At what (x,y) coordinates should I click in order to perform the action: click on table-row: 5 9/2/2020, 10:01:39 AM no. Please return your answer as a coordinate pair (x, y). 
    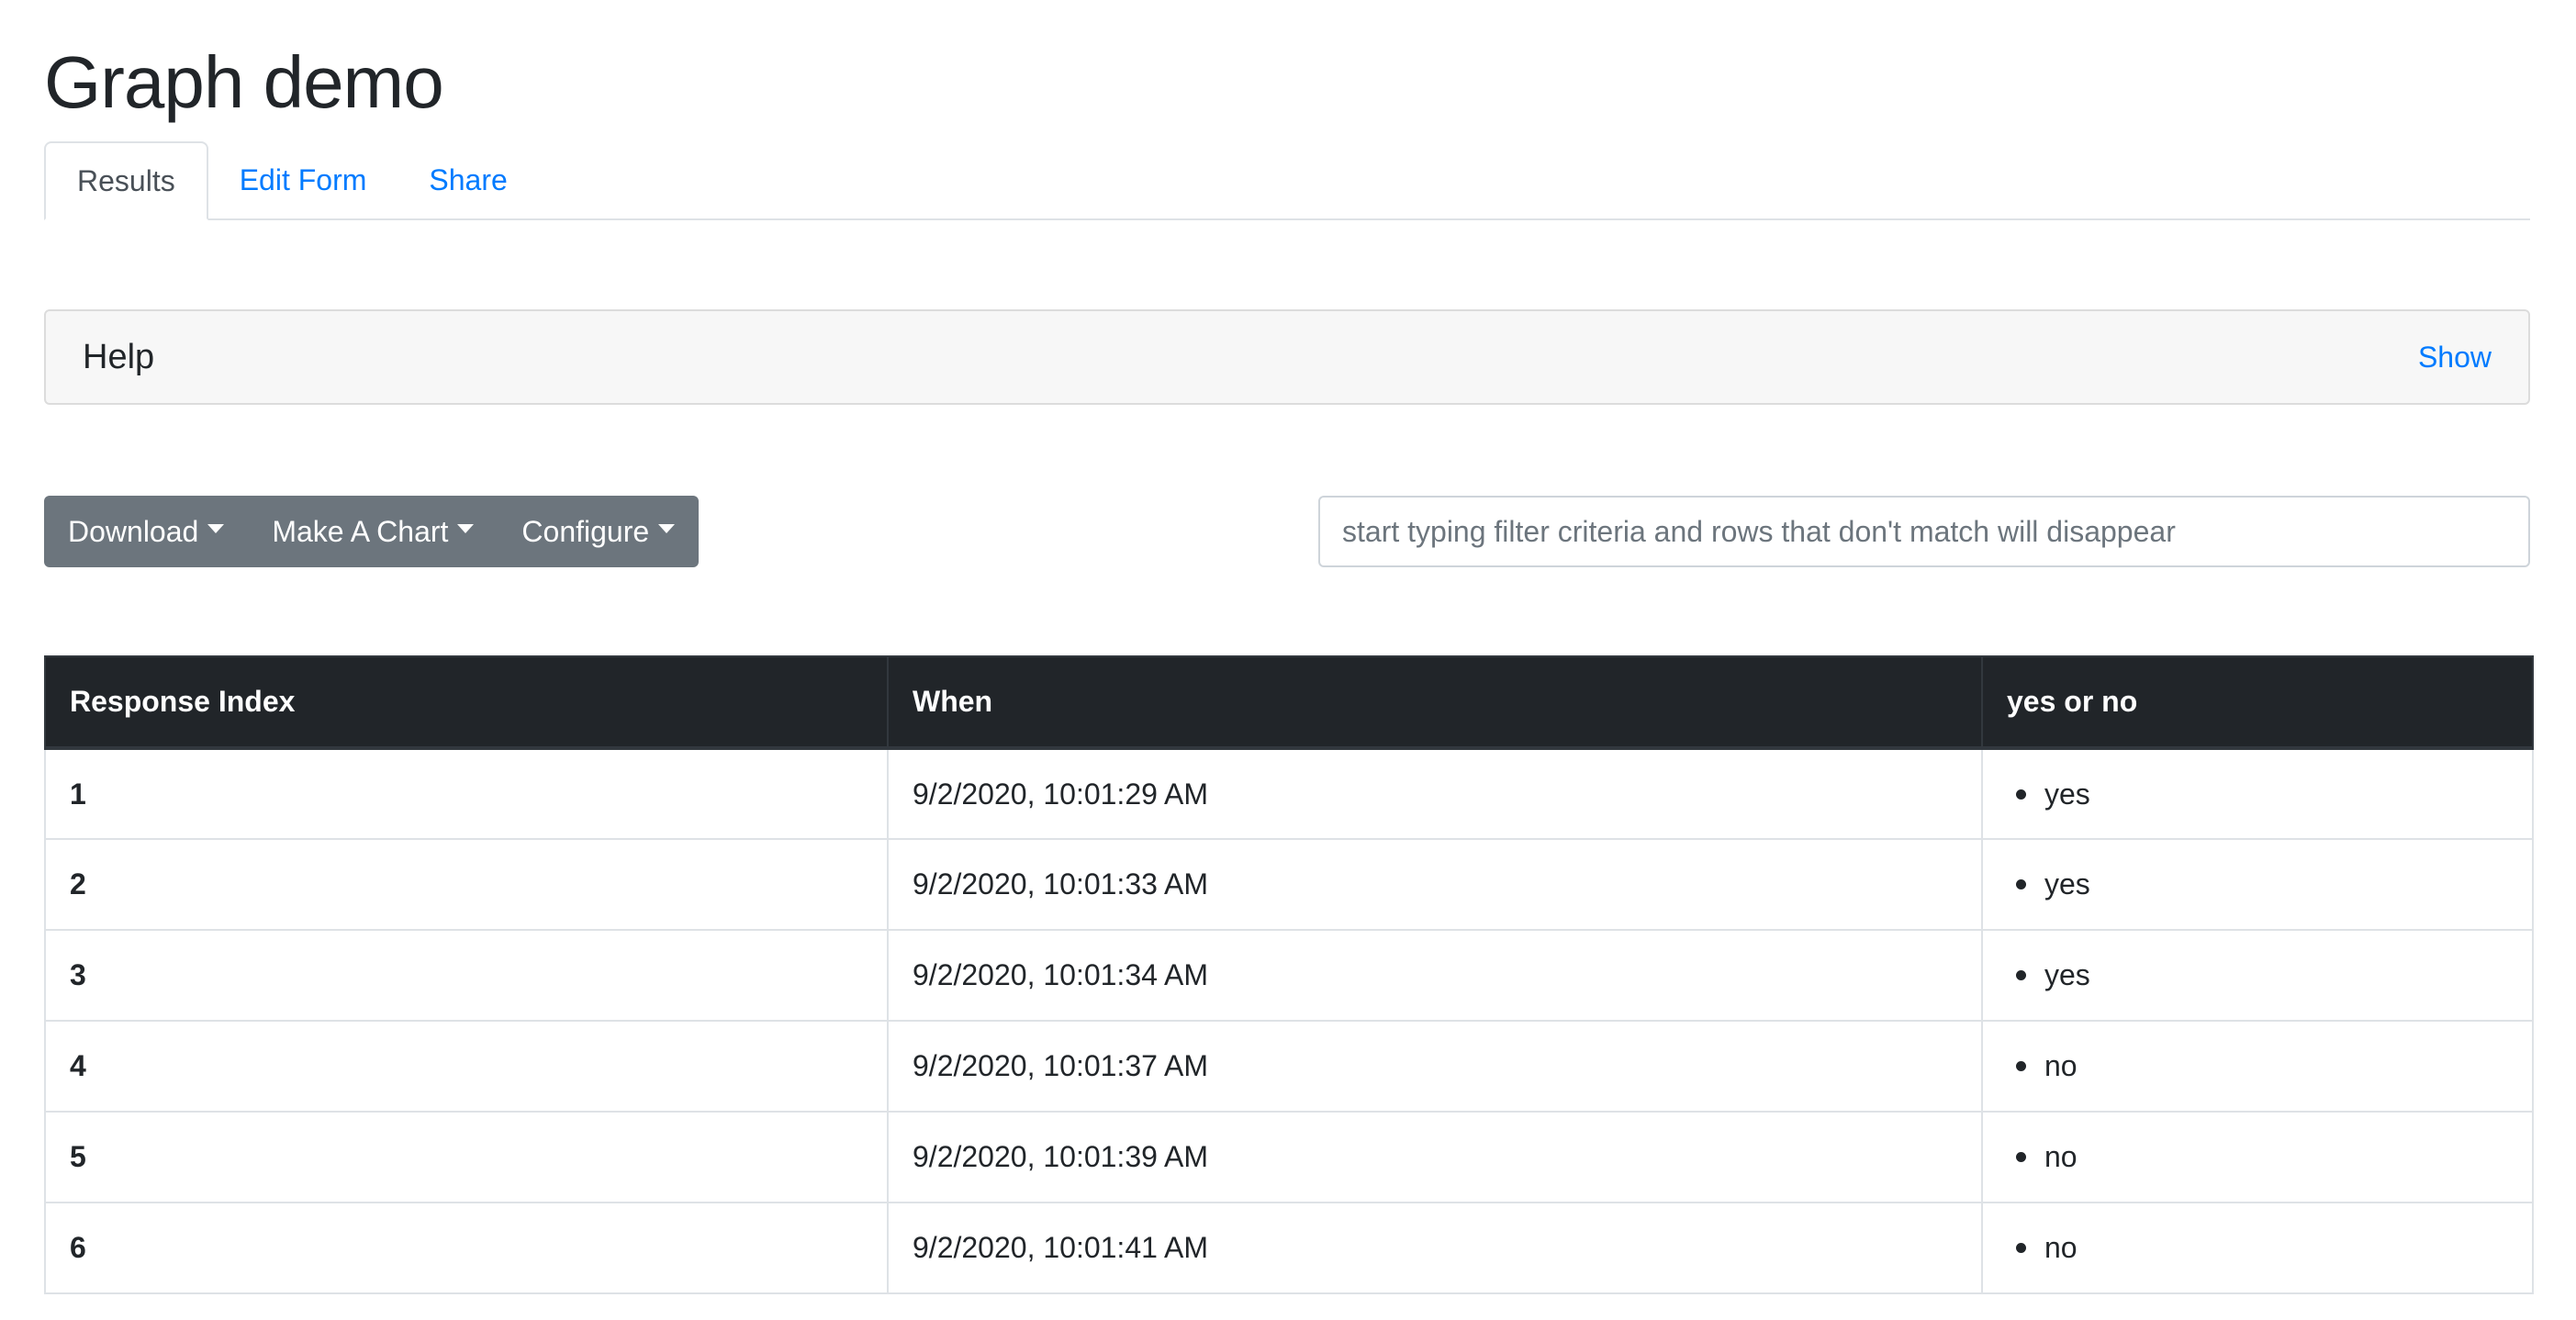
    Looking at the image, I should click on (1289, 1157).